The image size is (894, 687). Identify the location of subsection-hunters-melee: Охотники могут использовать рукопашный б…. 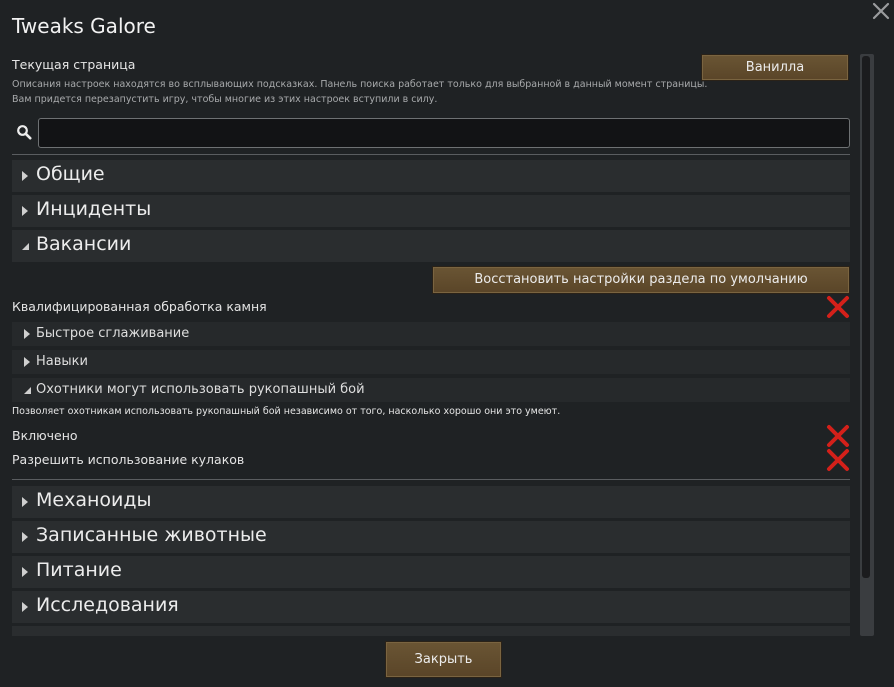
(431, 390).